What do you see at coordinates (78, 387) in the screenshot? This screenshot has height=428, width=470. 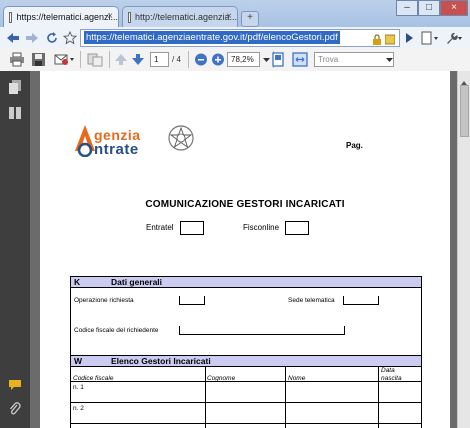 I see `table-row-label: n. 1` at bounding box center [78, 387].